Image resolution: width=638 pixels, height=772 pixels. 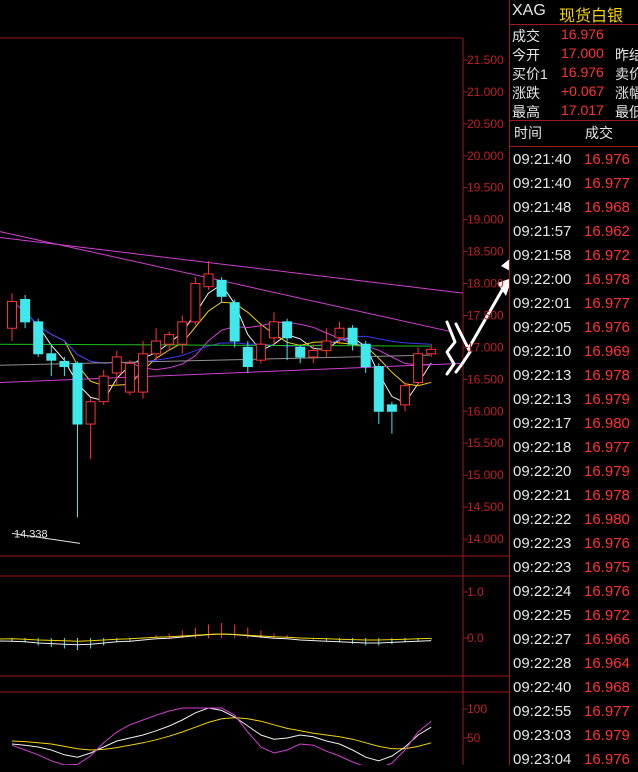 What do you see at coordinates (574, 400) in the screenshot?
I see `trade-row: 09:22:13 16.979` at bounding box center [574, 400].